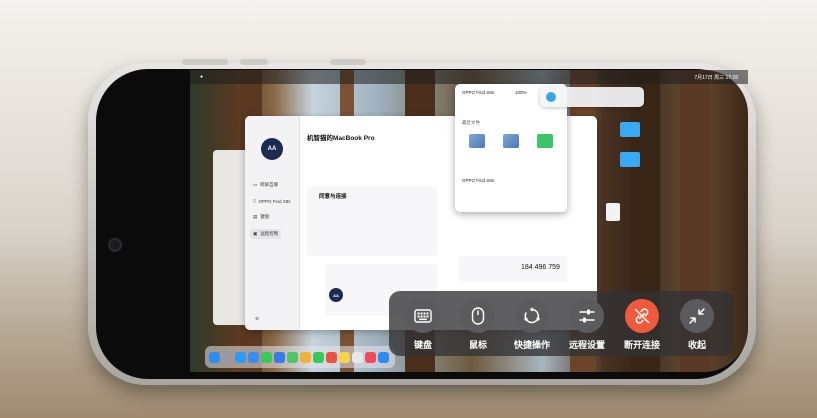  What do you see at coordinates (115, 245) in the screenshot?
I see `front-camera` at bounding box center [115, 245].